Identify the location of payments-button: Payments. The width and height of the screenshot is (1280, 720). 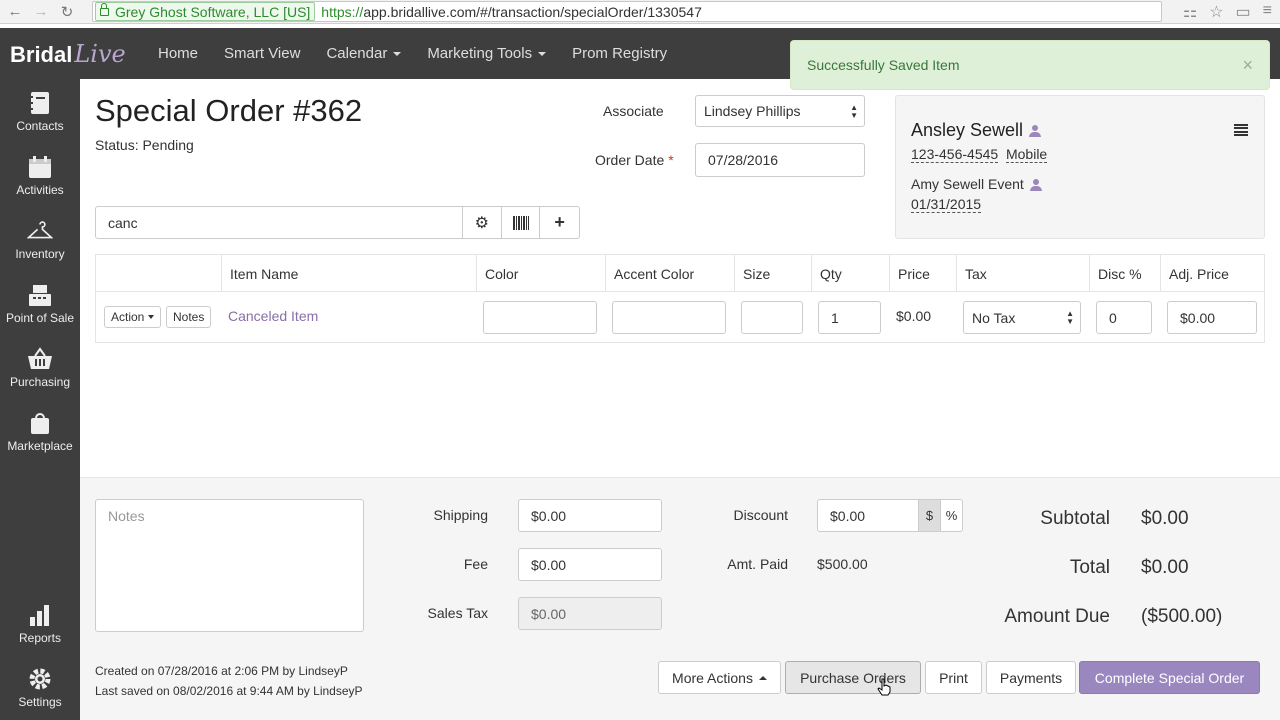
(1031, 677).